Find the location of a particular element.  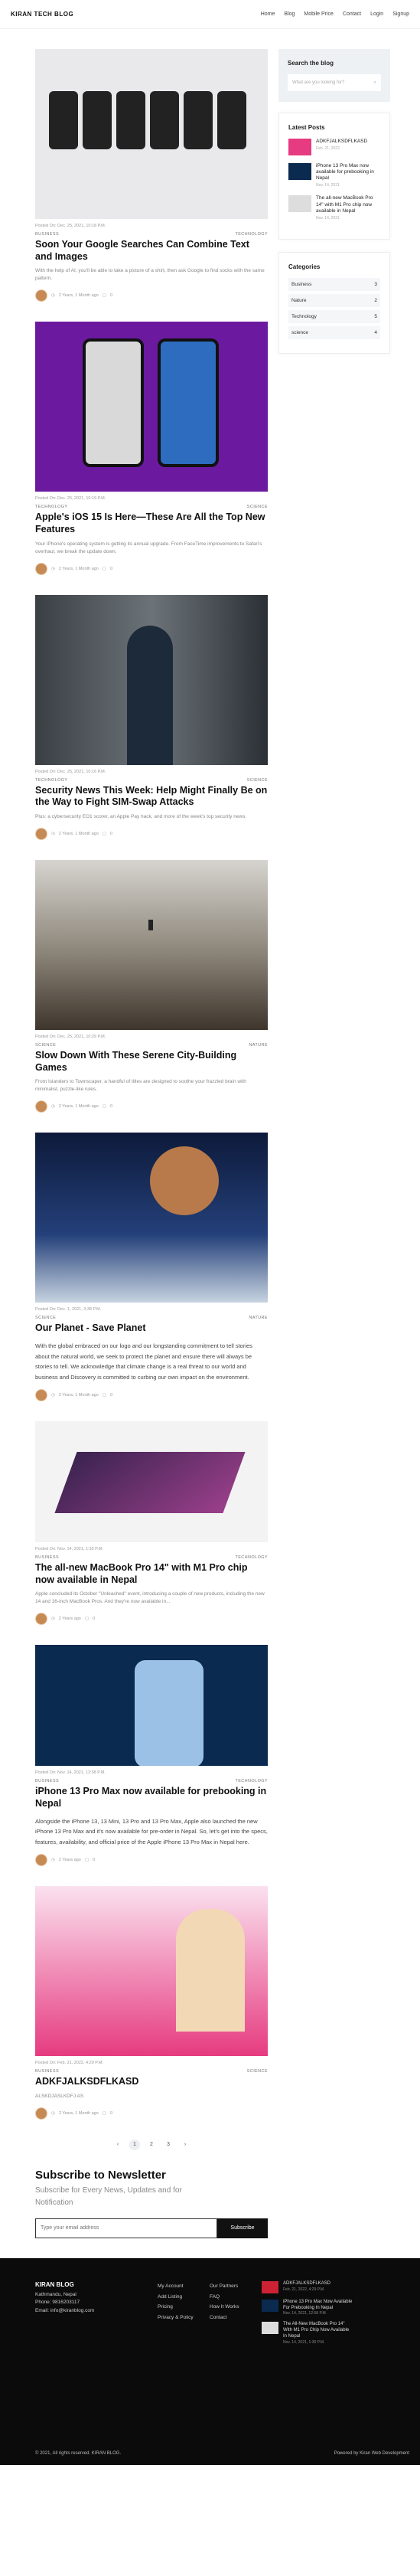

category-item: Technology 5 is located at coordinates (334, 316).